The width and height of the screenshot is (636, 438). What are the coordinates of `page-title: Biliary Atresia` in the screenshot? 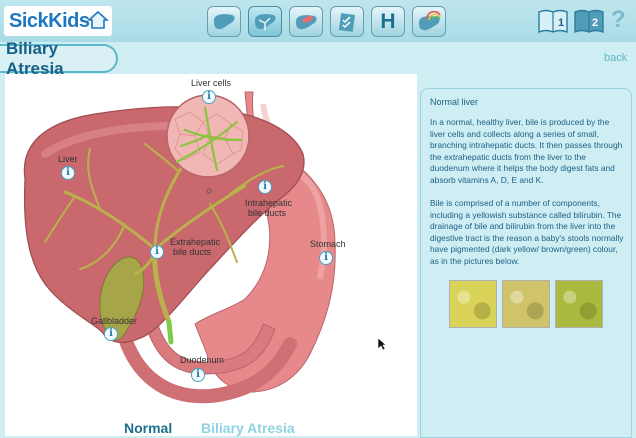 It's located at (35, 58).